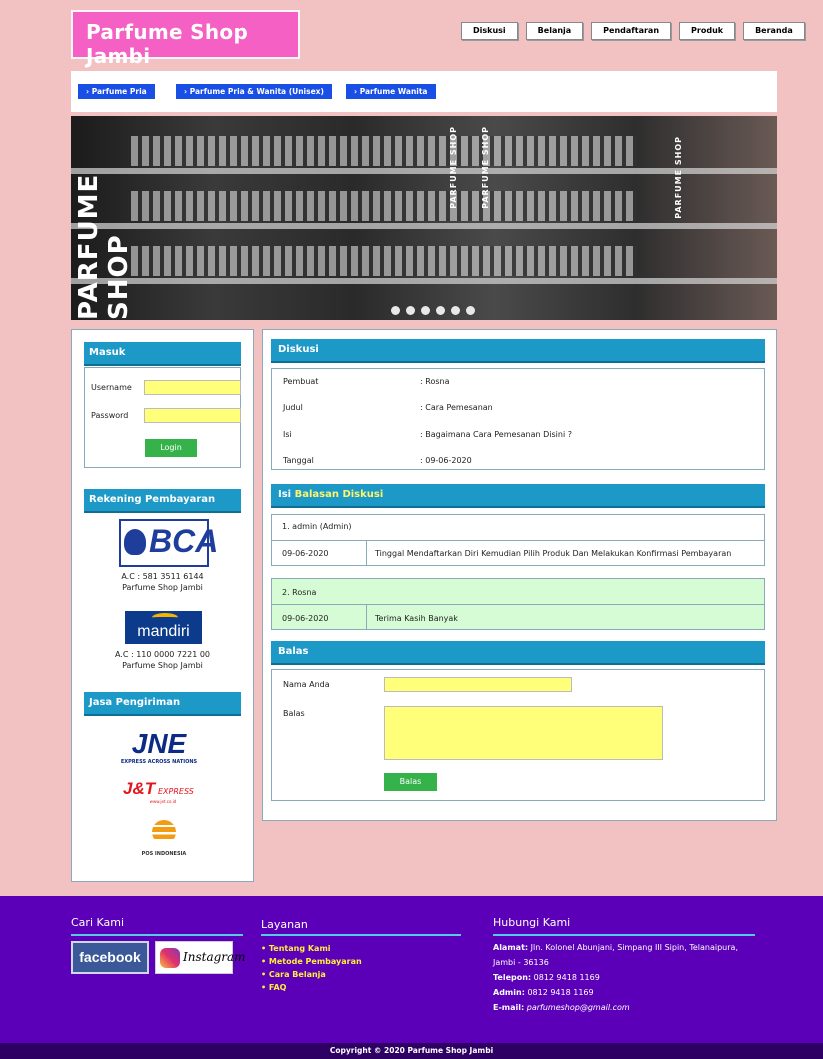 This screenshot has height=1059, width=823. I want to click on reply-author: 1. admin (Admin), so click(317, 526).